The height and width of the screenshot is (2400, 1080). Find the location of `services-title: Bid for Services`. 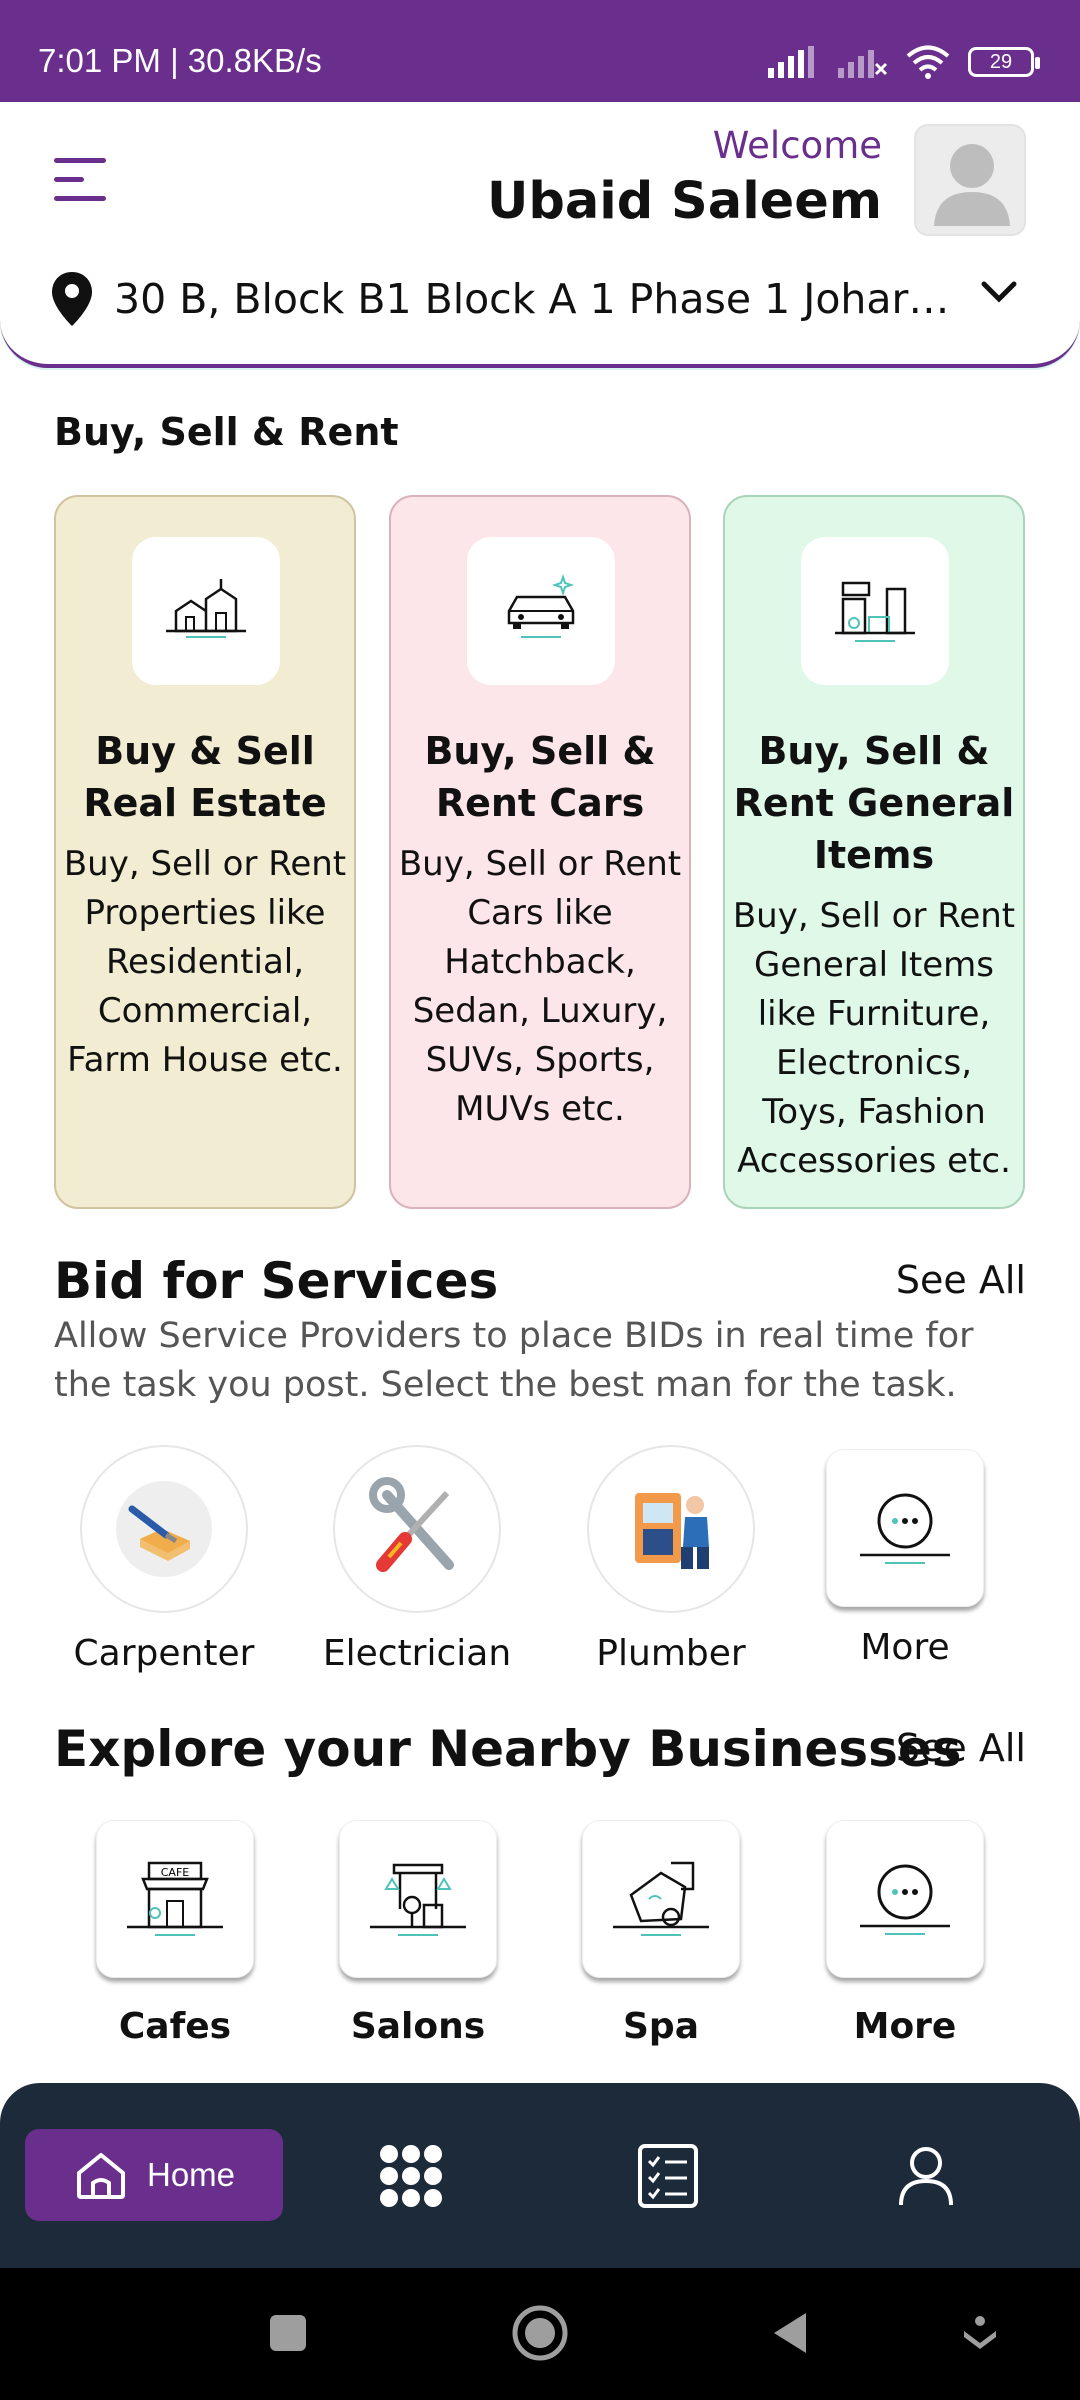

services-title: Bid for Services is located at coordinates (276, 1281).